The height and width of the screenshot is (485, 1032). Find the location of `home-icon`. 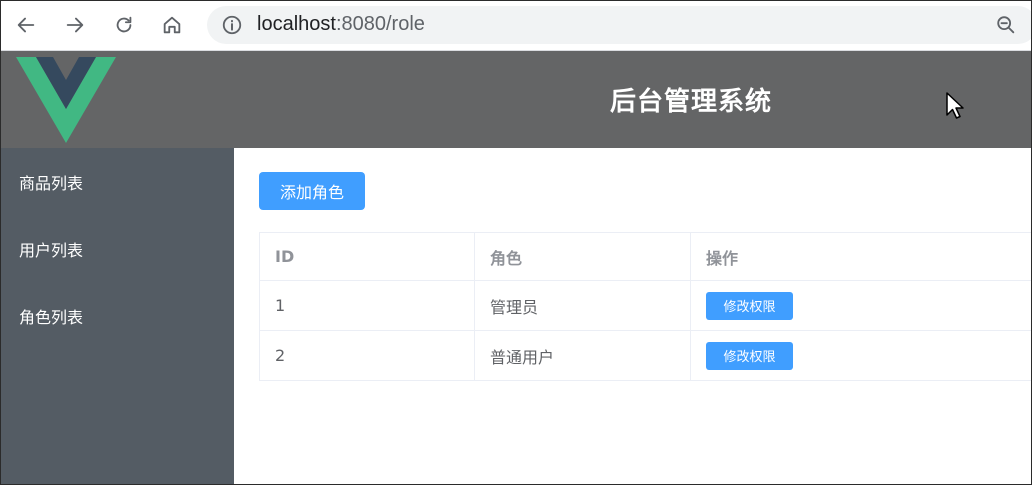

home-icon is located at coordinates (172, 25).